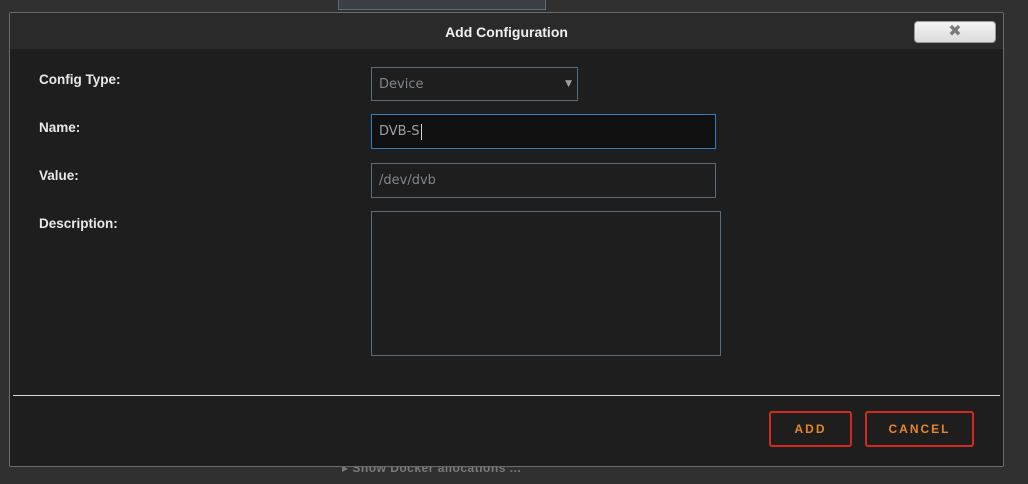 This screenshot has width=1028, height=484. I want to click on add-button: ADD, so click(810, 429).